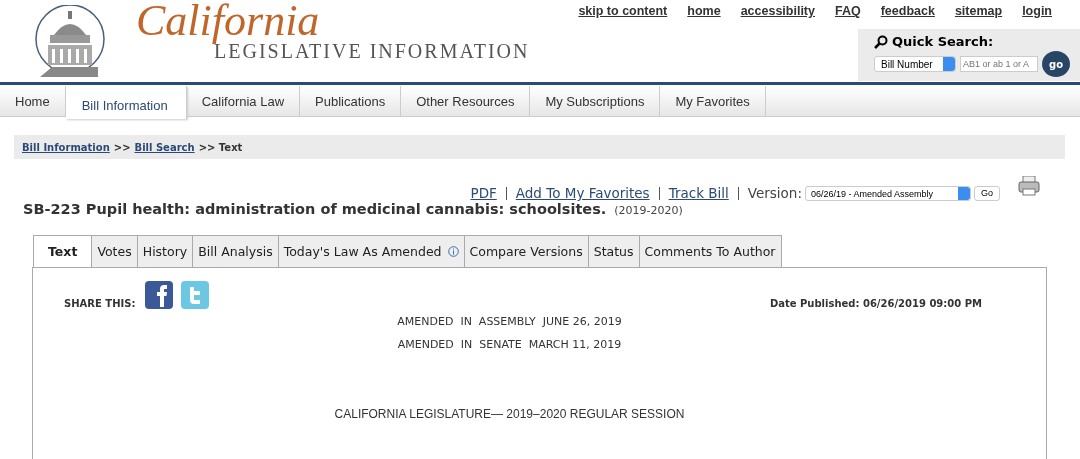 The width and height of the screenshot is (1080, 459). I want to click on bill-tab: Today's Law As Amended, so click(371, 251).